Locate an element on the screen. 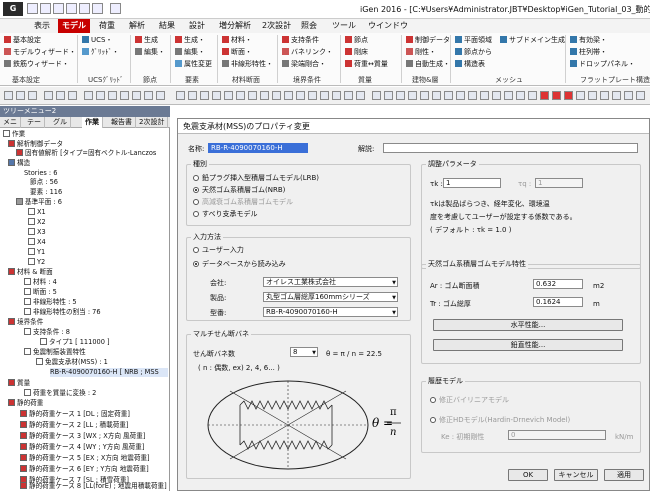 The width and height of the screenshot is (650, 491). tree-item: 静的荷重ケース 6 [EY ; Y方向 地震荷重] is located at coordinates (84, 469).